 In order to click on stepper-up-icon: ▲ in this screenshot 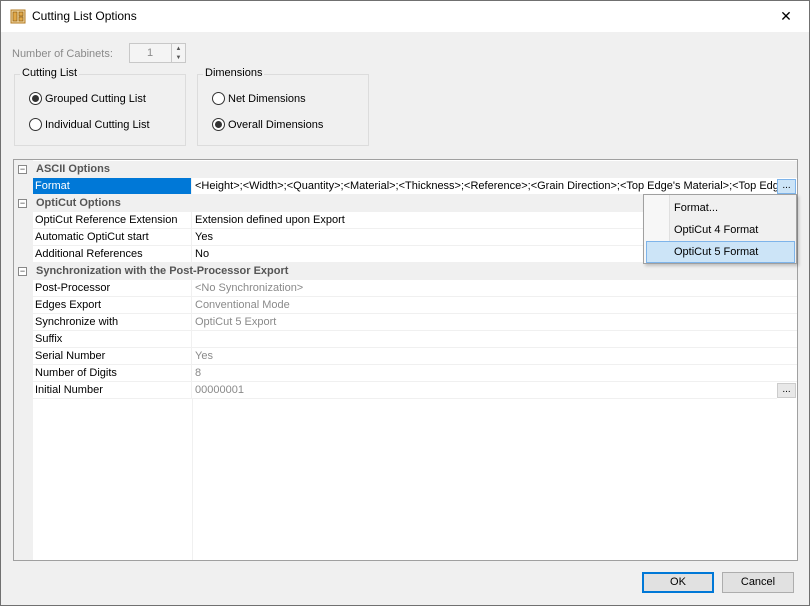, I will do `click(178, 48)`.